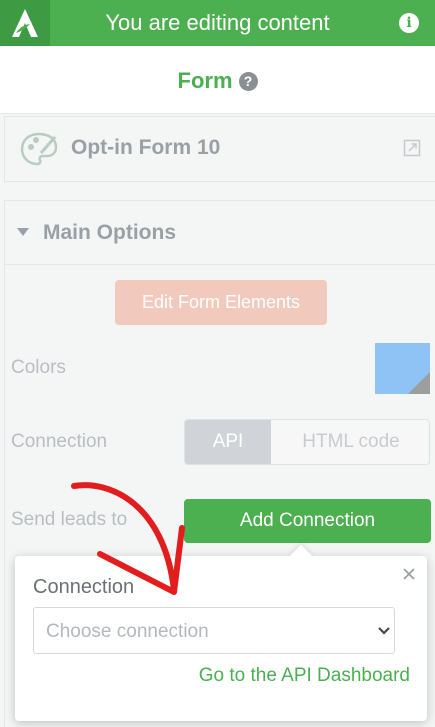  What do you see at coordinates (38, 367) in the screenshot?
I see `colors-label: Colors` at bounding box center [38, 367].